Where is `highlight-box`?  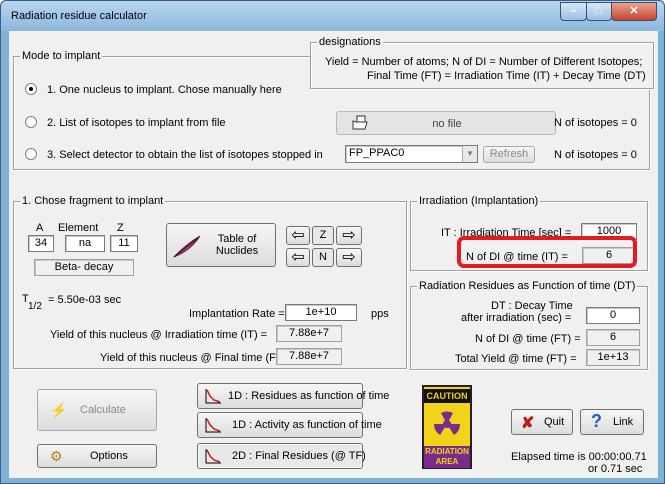
highlight-box is located at coordinates (547, 252).